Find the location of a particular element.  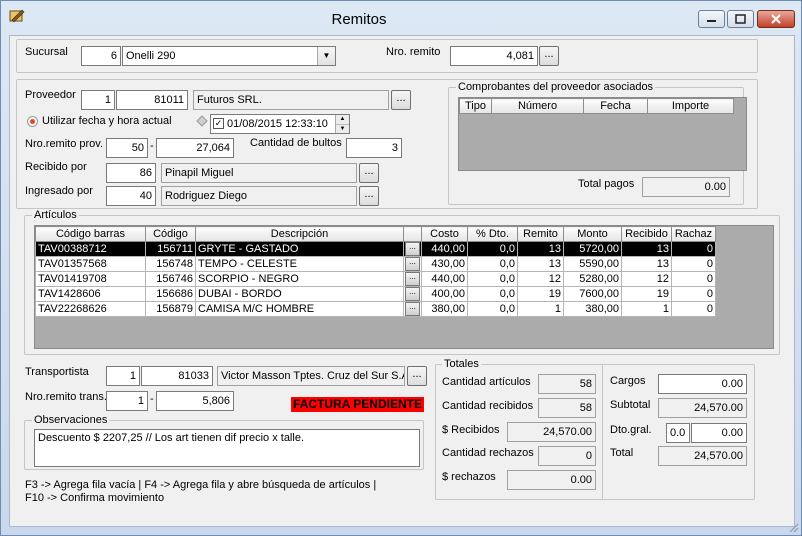

recibido-code-field: 86 is located at coordinates (131, 173).